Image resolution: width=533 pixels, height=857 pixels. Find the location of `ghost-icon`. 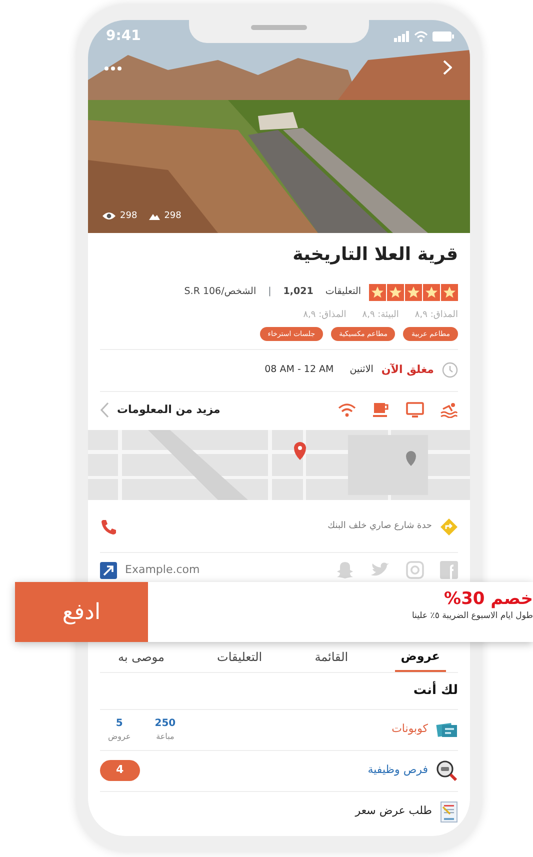

ghost-icon is located at coordinates (345, 570).